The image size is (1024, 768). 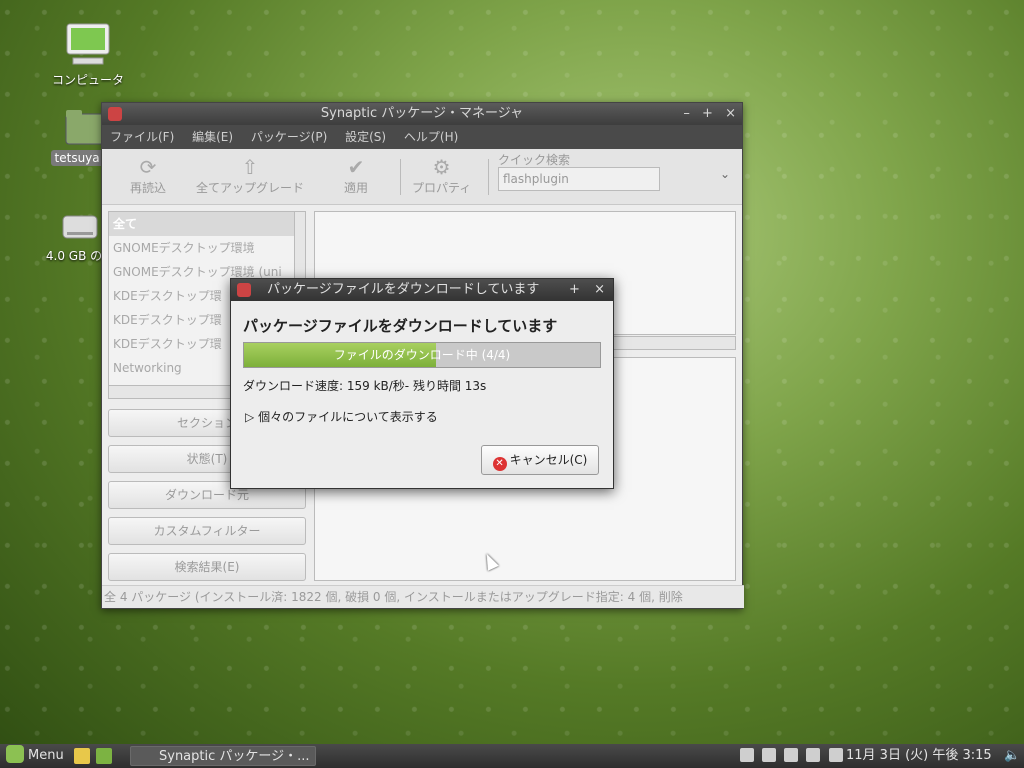 What do you see at coordinates (348, 417) in the screenshot?
I see `expander-label: 個々のファイルについて表示する` at bounding box center [348, 417].